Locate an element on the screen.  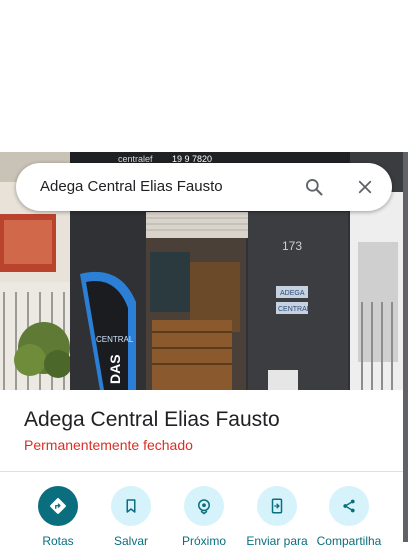
send-icon-circle is located at coordinates (277, 506).